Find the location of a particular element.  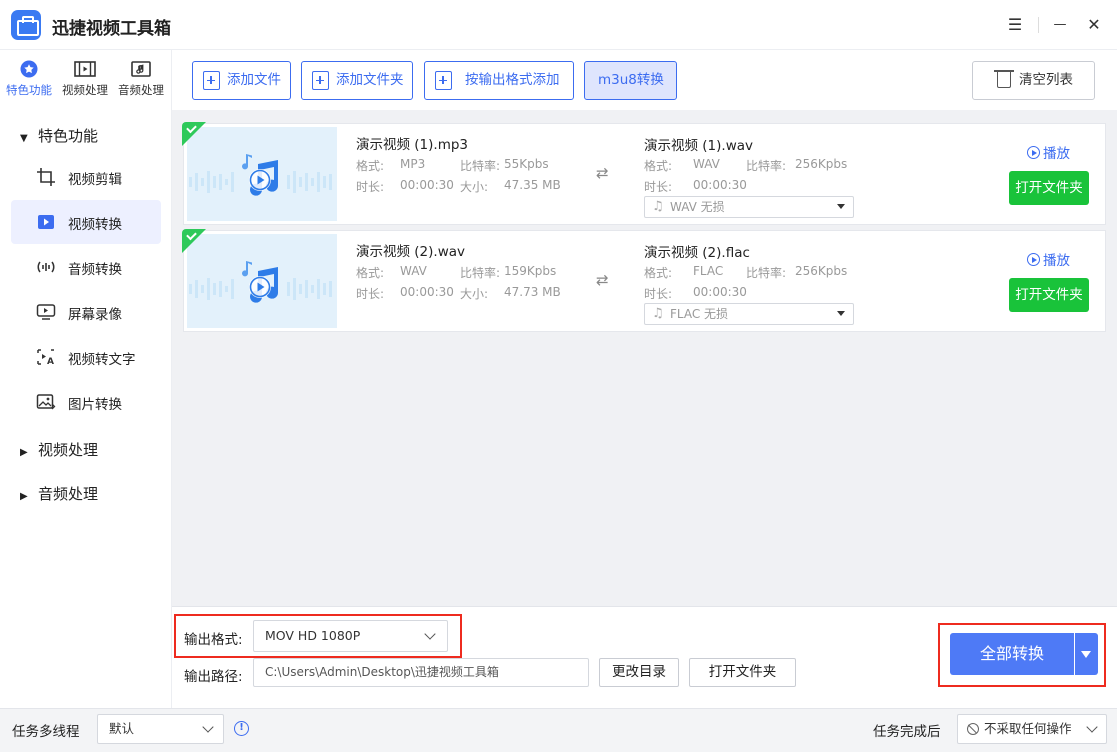

category-tab-audio: 音频处理 is located at coordinates (141, 79).